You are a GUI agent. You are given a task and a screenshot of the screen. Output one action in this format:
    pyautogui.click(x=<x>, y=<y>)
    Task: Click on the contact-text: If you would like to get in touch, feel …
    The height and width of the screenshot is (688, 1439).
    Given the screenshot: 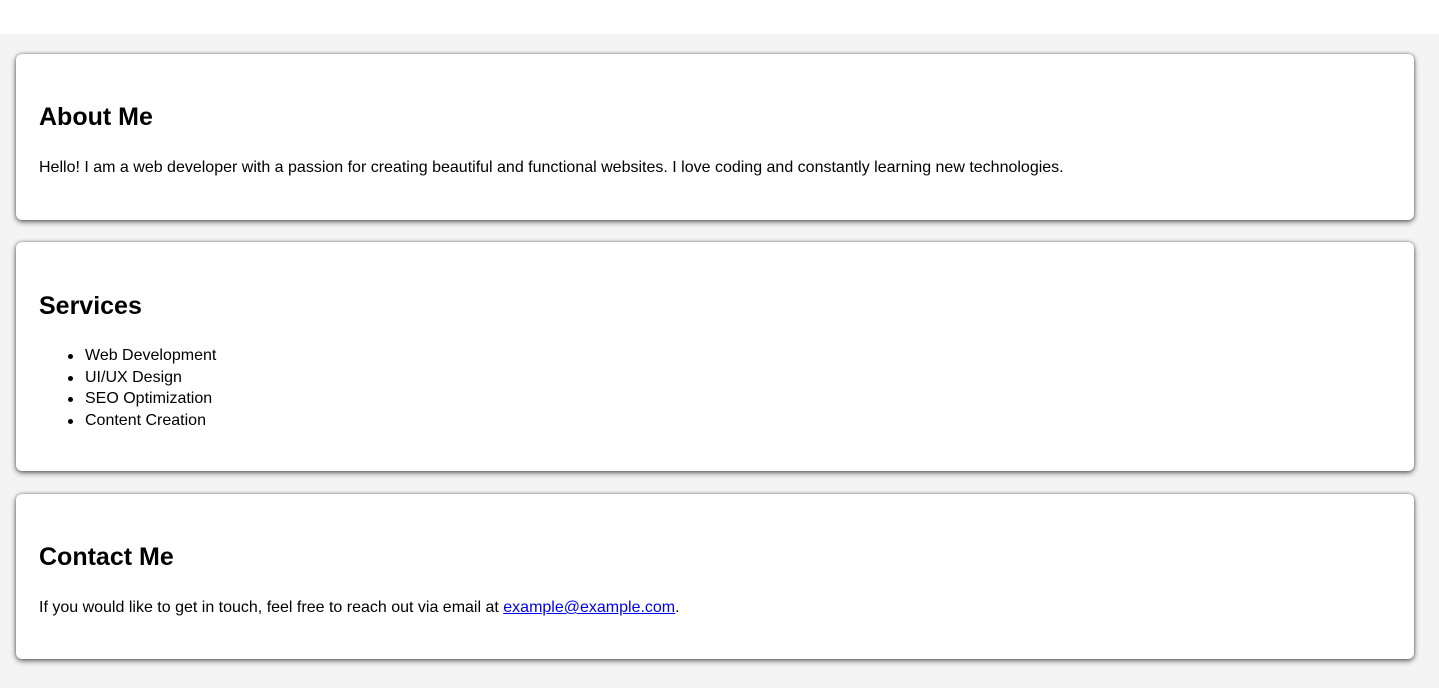 What is the action you would take?
    pyautogui.click(x=359, y=608)
    